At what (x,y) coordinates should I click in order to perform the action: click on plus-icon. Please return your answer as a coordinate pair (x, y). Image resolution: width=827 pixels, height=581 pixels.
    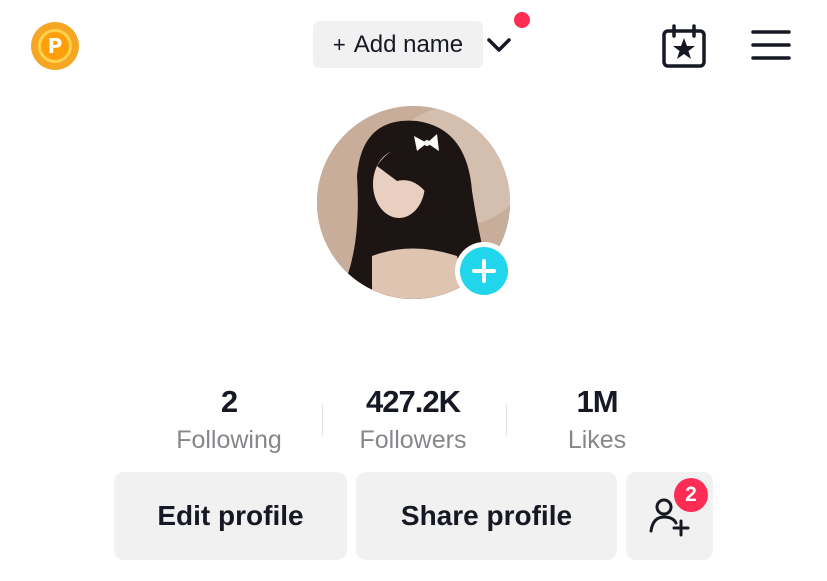
    Looking at the image, I should click on (484, 271).